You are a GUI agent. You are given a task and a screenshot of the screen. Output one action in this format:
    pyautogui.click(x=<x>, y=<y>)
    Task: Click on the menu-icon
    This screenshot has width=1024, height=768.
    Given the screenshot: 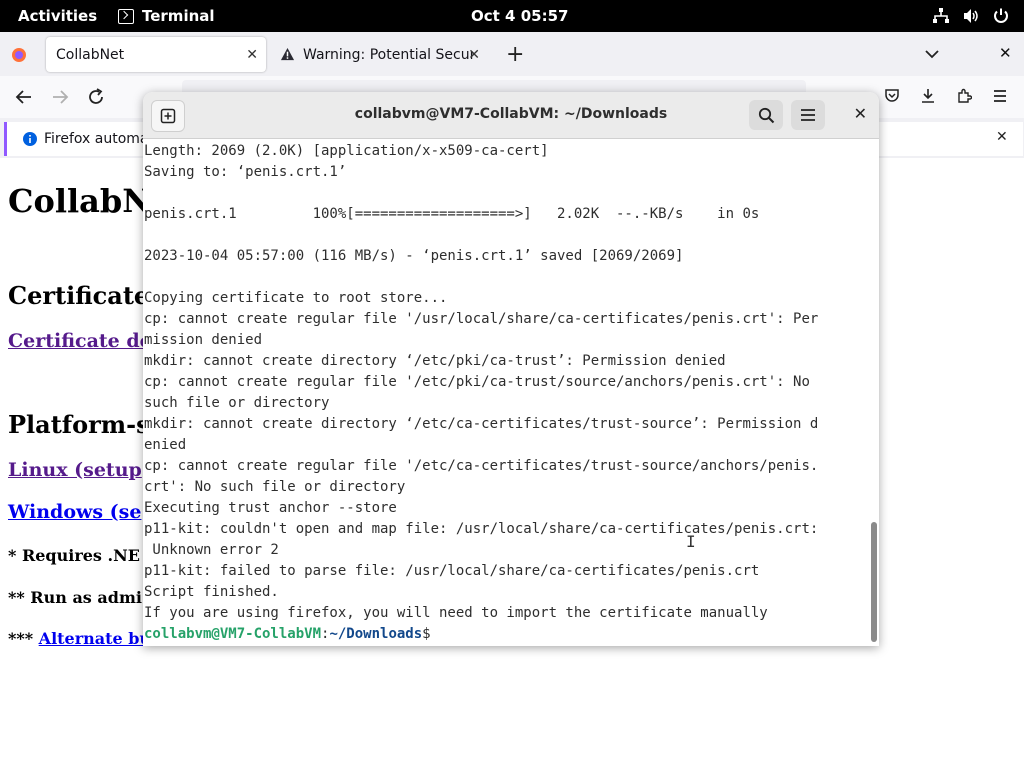 What is the action you would take?
    pyautogui.click(x=1000, y=96)
    